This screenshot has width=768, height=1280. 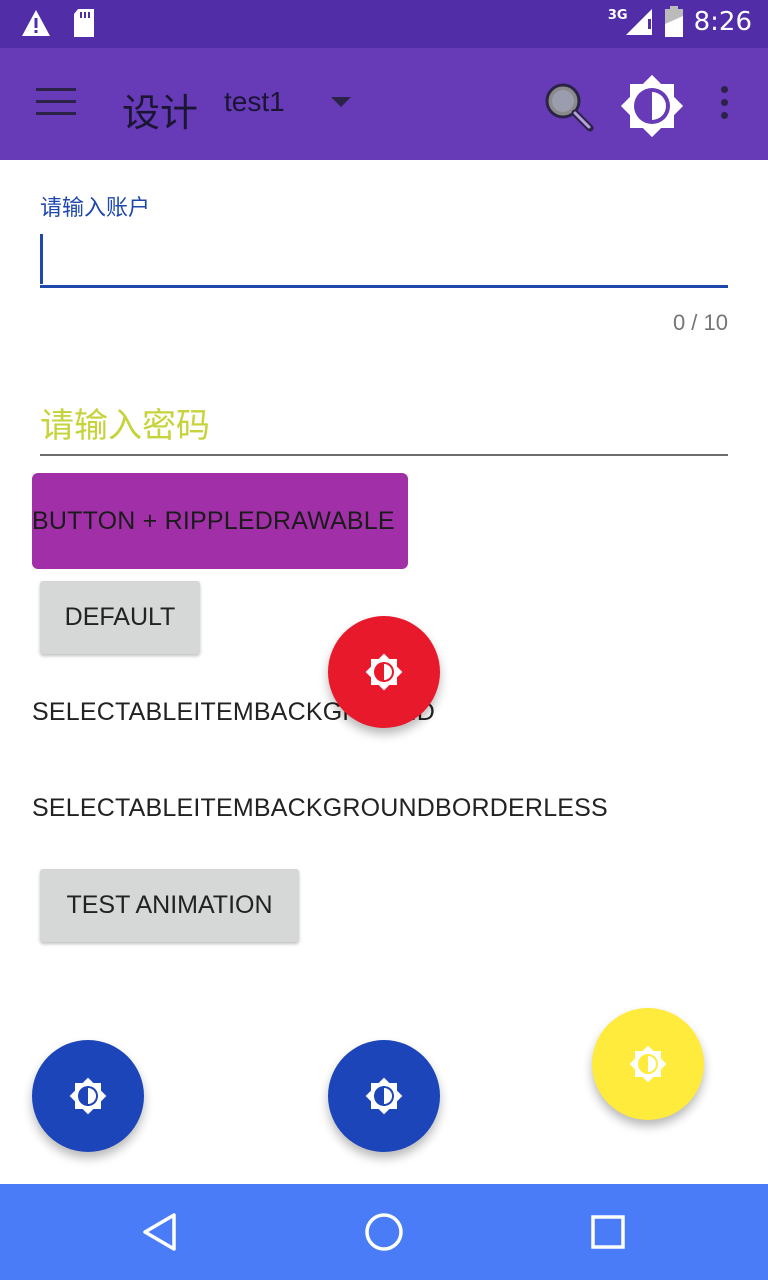 I want to click on fab-yellow, so click(x=648, y=1064).